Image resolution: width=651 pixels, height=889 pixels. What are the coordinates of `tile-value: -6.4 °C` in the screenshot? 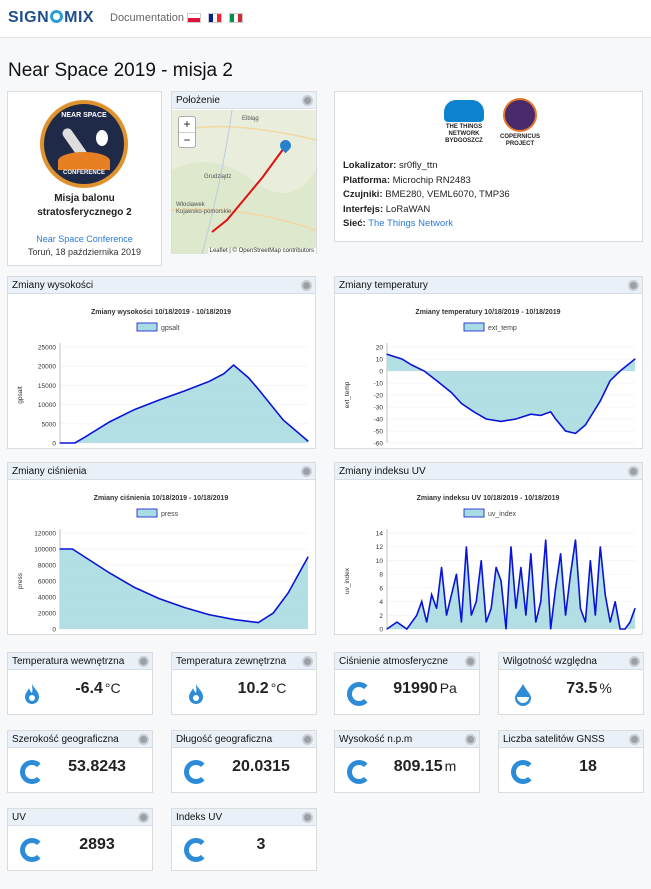 It's located at (98, 688).